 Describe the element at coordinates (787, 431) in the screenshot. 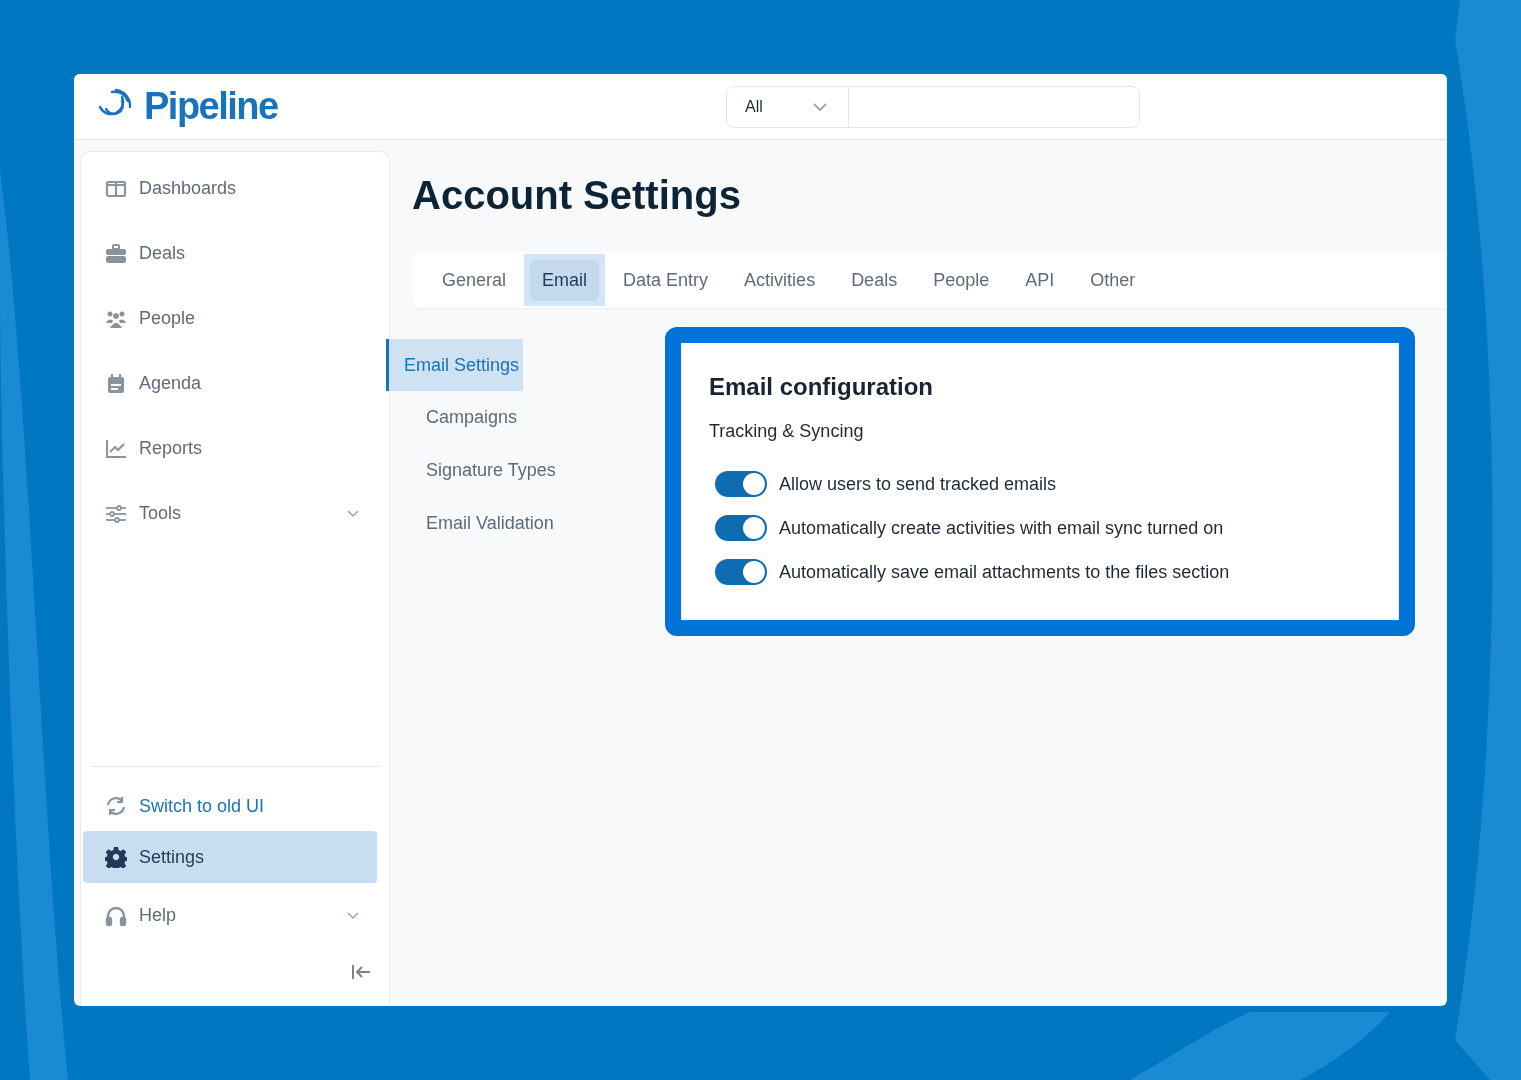

I see `section-label: Tracking & Syncing` at that location.